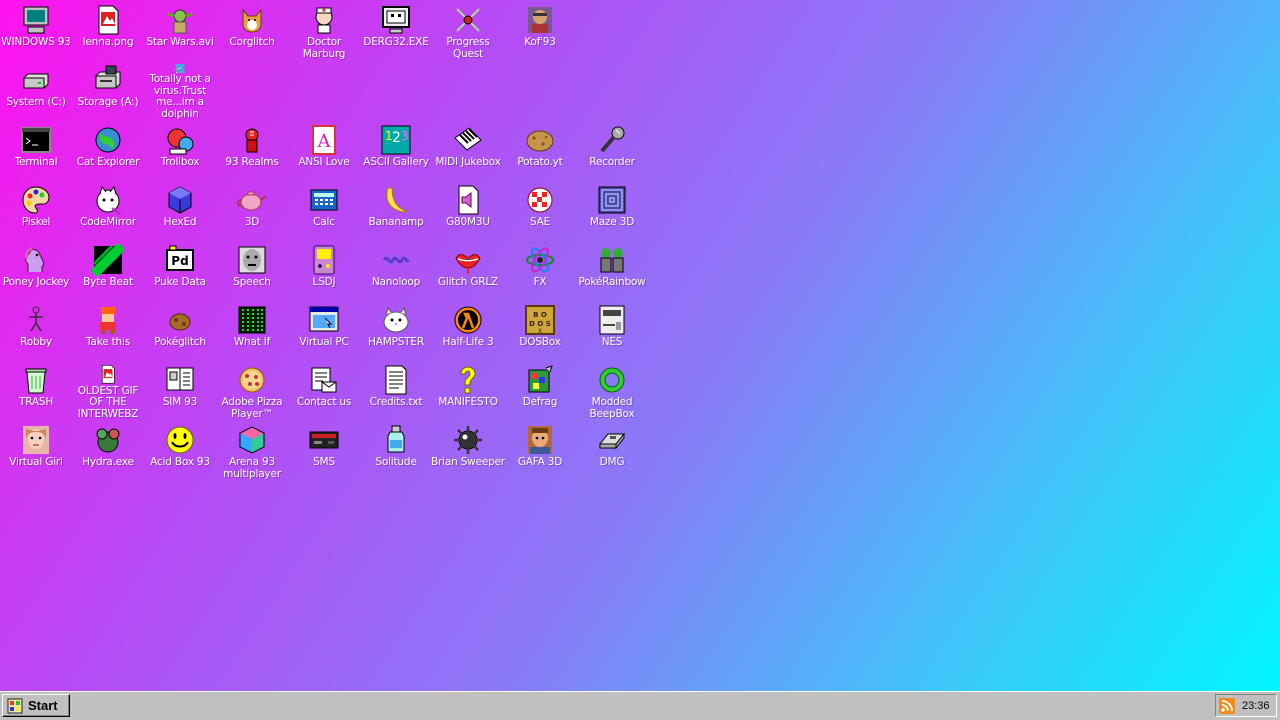  What do you see at coordinates (252, 390) in the screenshot?
I see `desktop-icon: Adobe Pizza Player™` at bounding box center [252, 390].